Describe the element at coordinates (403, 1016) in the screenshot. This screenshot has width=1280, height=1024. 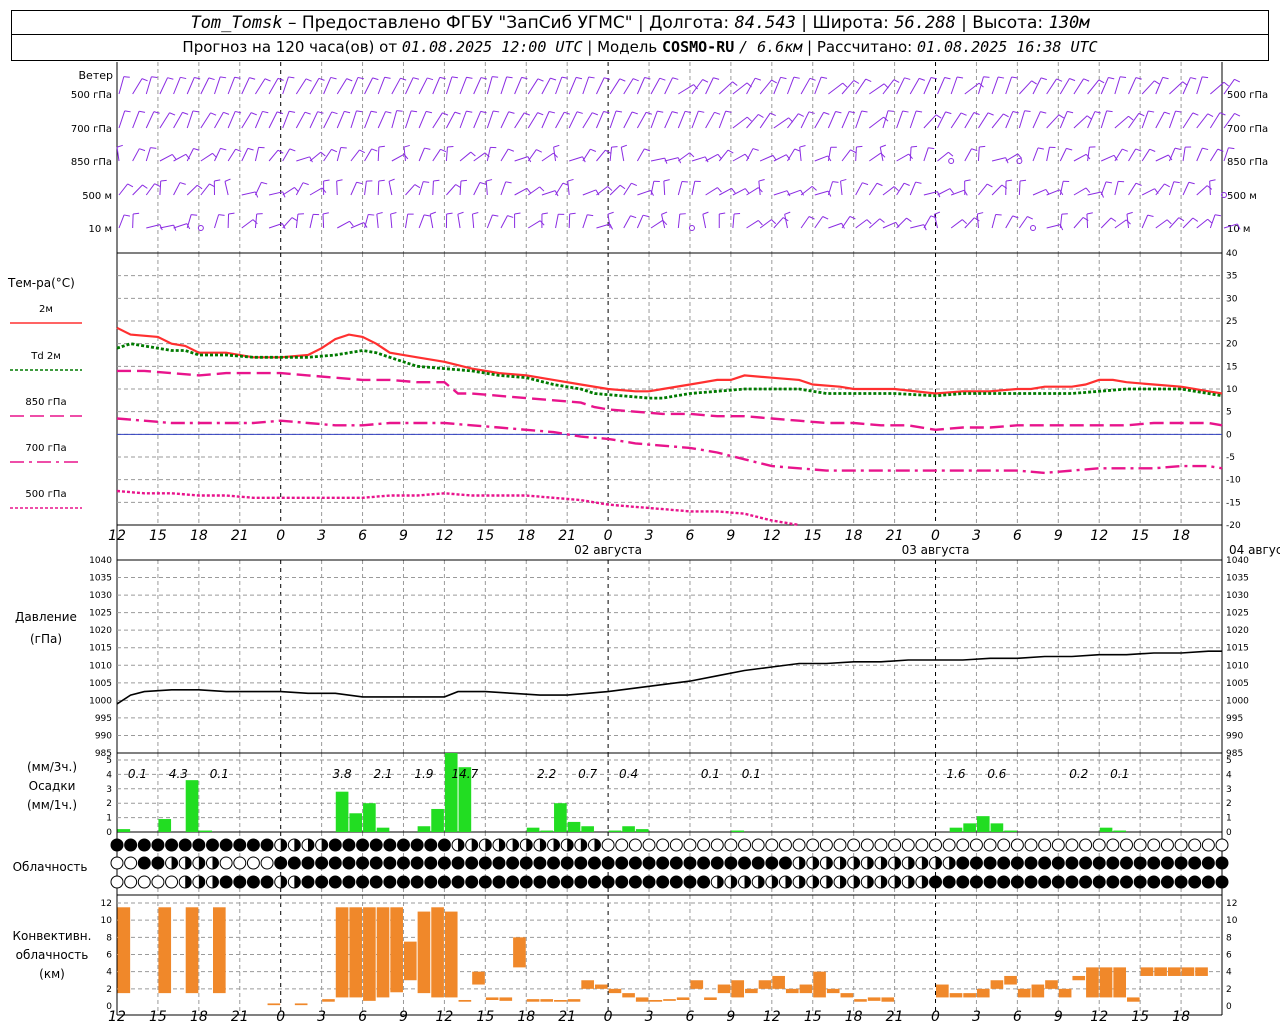
I see `time-tick-label-bottom: 9` at that location.